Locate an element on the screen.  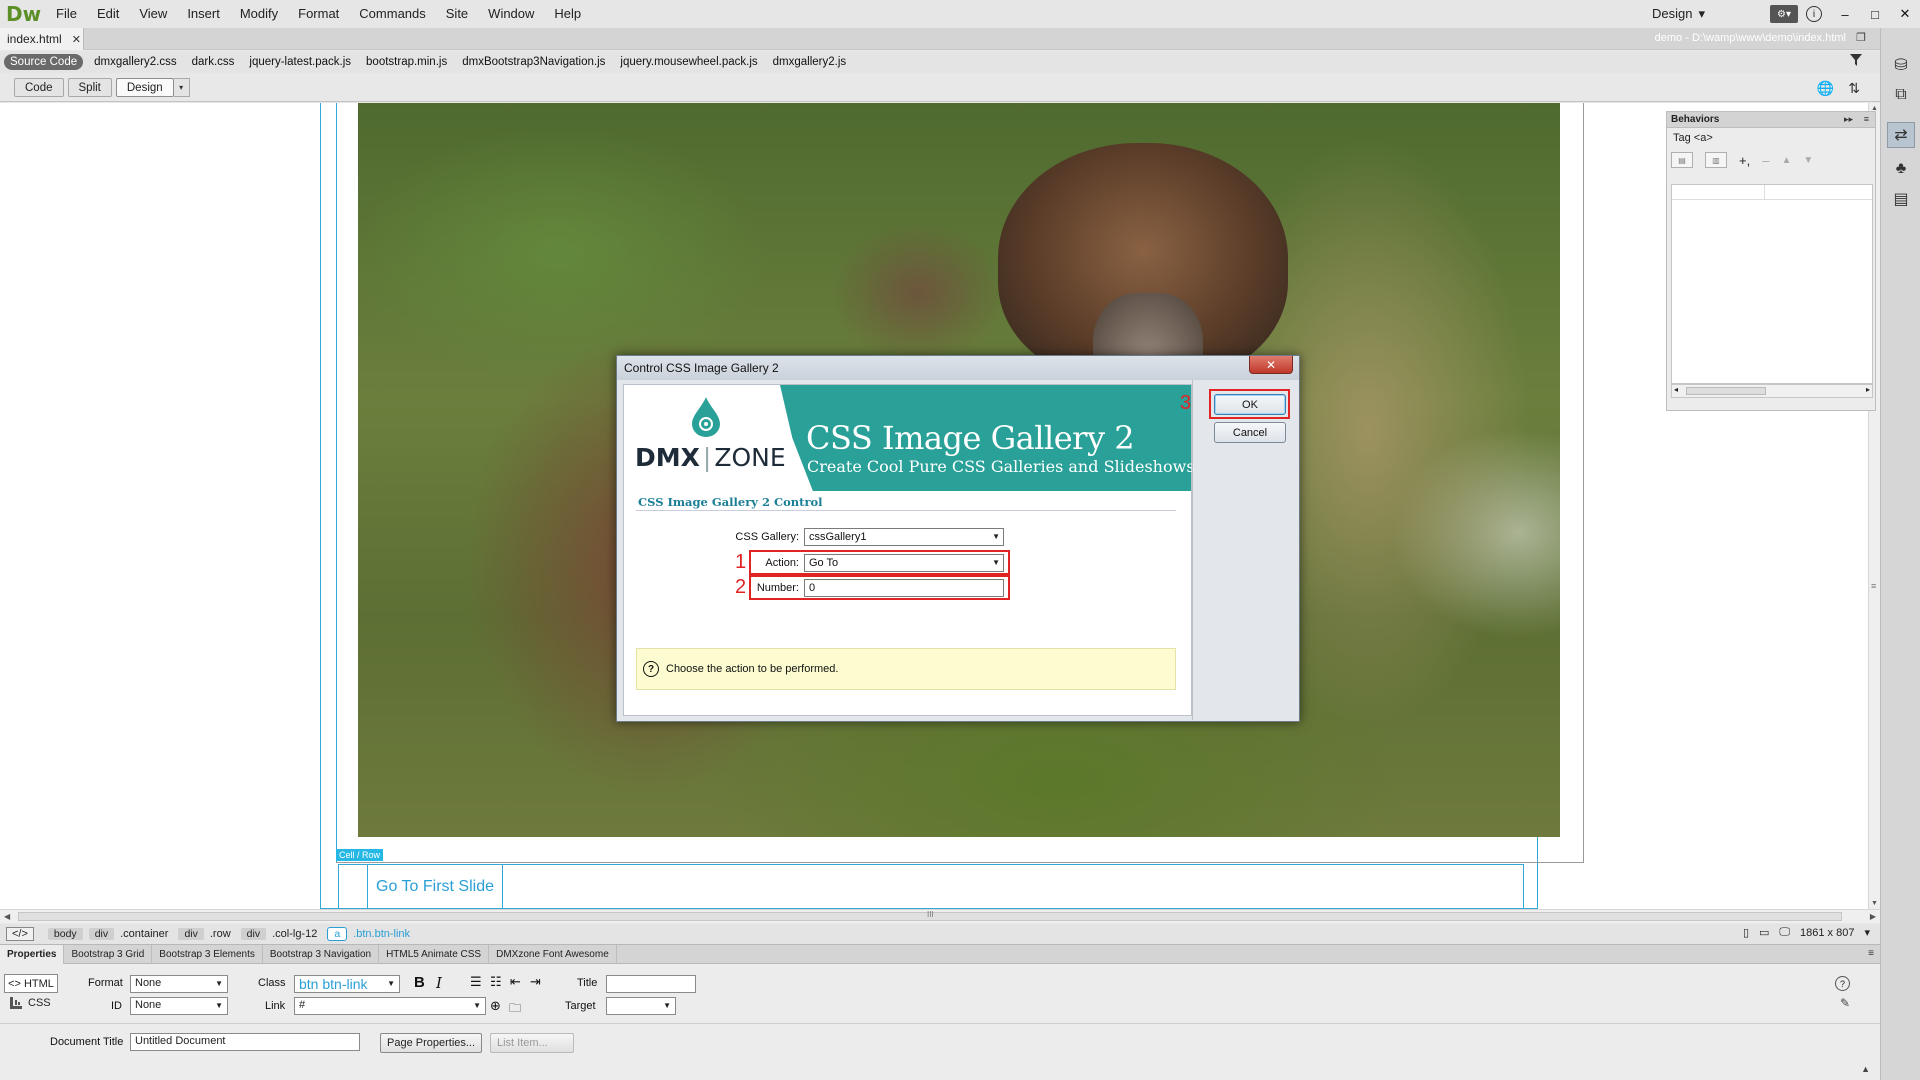
behaviors-panel-header: Behaviors ▸▸ ≡ is located at coordinates (1771, 120).